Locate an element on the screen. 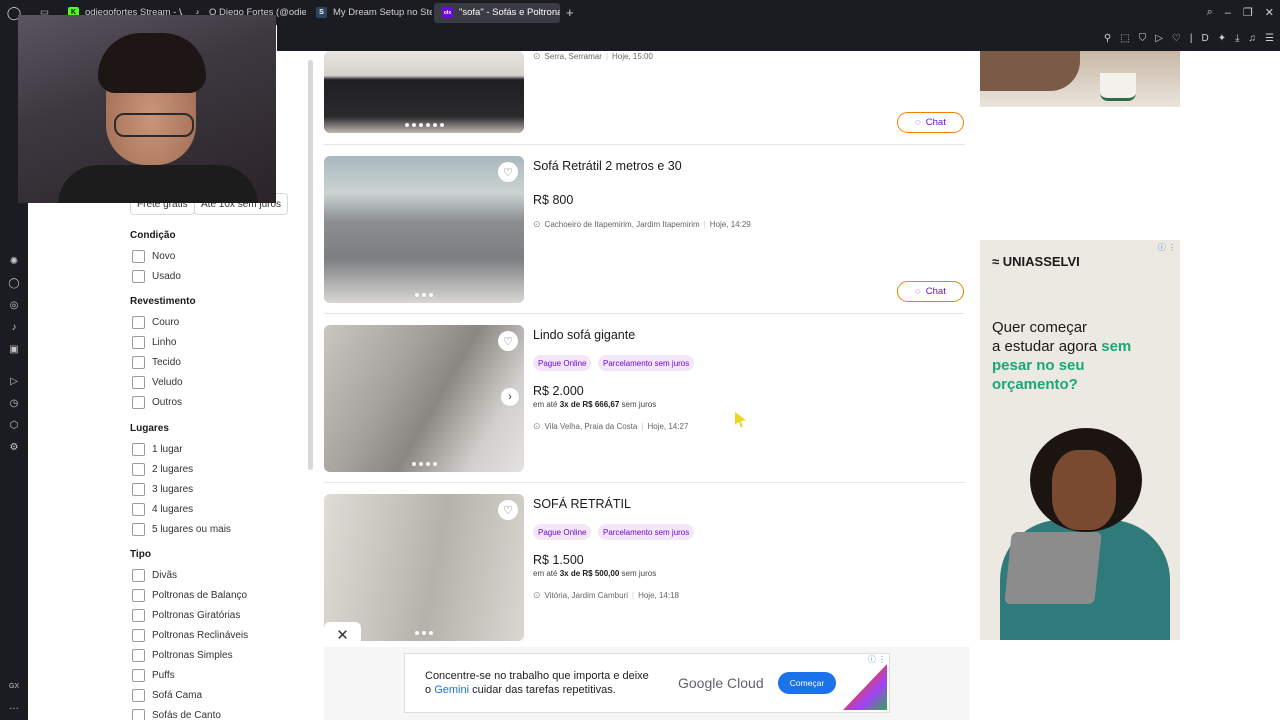 Image resolution: width=1280 pixels, height=720 pixels. filter-option: Tecido is located at coordinates (156, 362).